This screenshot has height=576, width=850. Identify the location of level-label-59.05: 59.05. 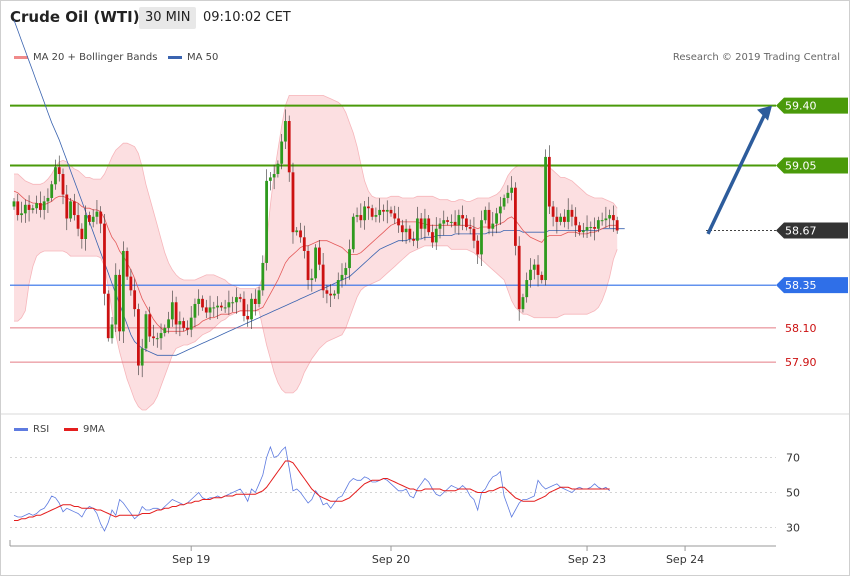
(801, 165).